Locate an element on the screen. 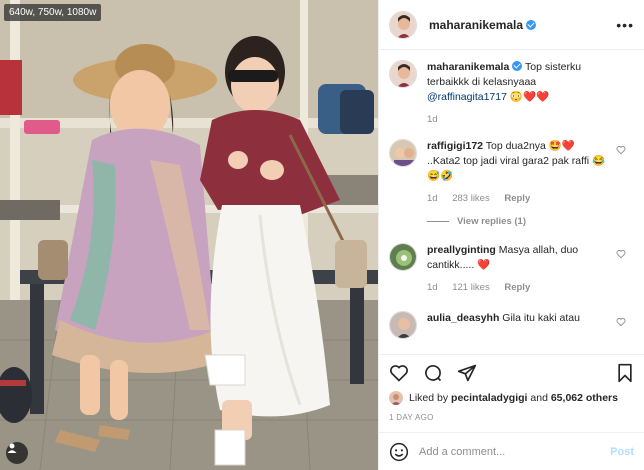  liker-username: pecintaladygigi is located at coordinates (489, 398).